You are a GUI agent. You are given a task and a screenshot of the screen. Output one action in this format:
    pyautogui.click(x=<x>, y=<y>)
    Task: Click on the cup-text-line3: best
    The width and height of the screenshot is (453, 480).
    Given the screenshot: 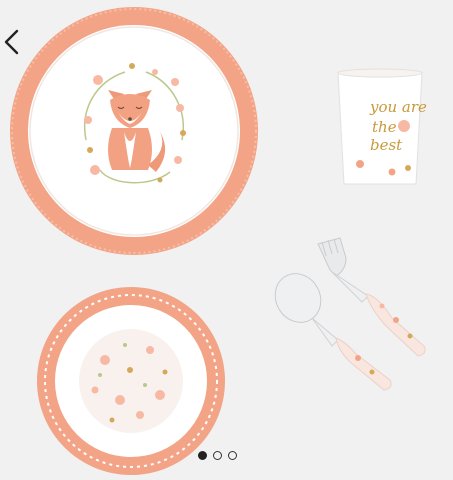 What is the action you would take?
    pyautogui.click(x=386, y=145)
    